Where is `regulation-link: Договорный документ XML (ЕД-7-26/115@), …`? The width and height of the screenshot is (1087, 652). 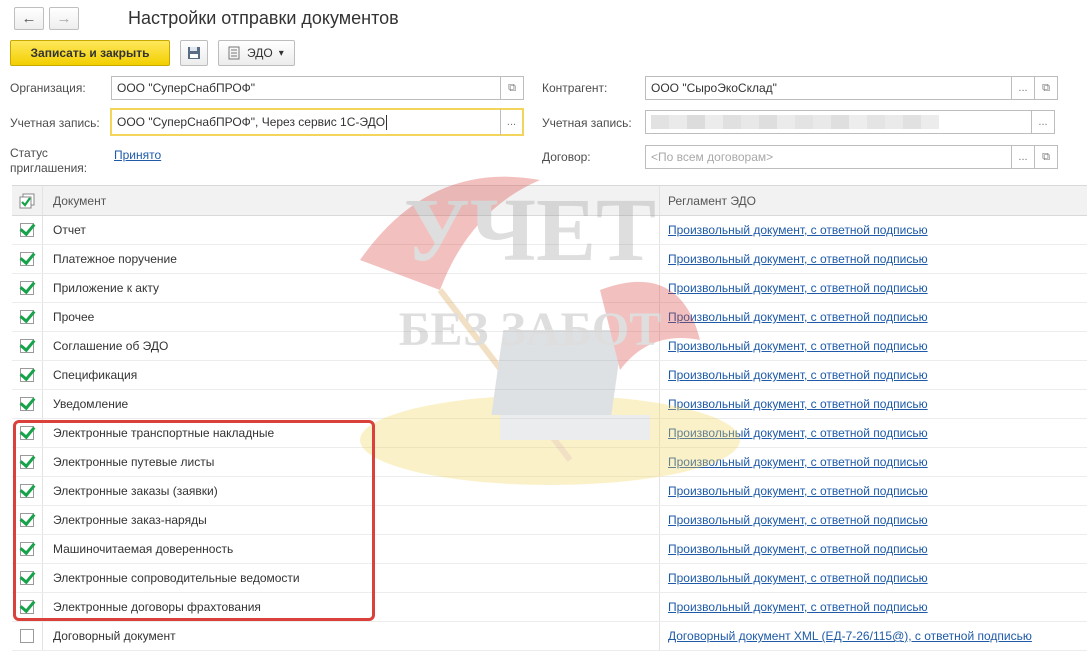 regulation-link: Договорный документ XML (ЕД-7-26/115@), … is located at coordinates (850, 636).